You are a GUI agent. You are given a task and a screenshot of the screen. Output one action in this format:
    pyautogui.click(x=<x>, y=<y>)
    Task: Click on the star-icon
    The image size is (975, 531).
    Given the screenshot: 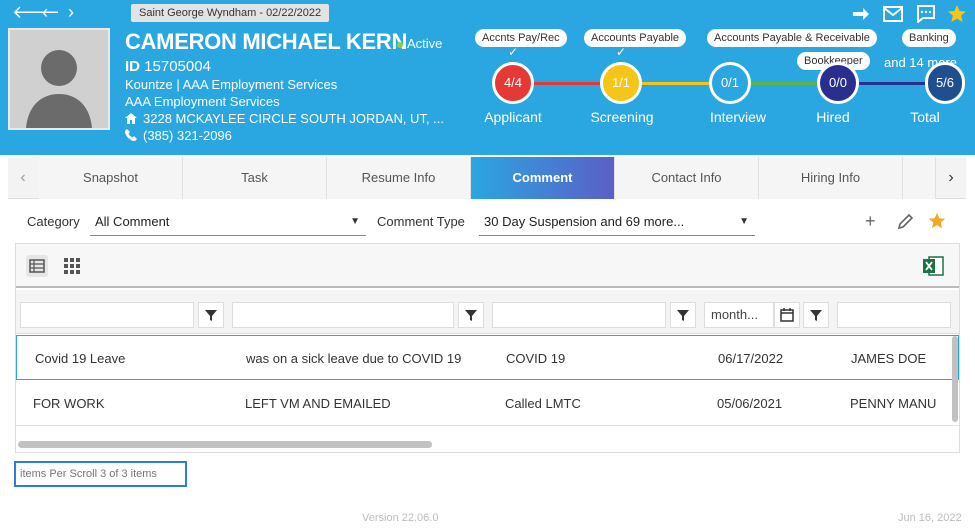 What is the action you would take?
    pyautogui.click(x=957, y=14)
    